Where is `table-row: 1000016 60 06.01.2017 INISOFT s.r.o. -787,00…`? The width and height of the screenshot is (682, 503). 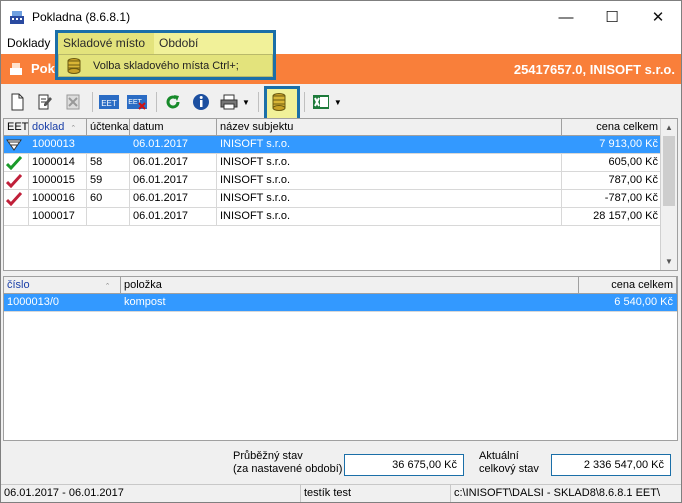 table-row: 1000016 60 06.01.2017 INISOFT s.r.o. -787,00… is located at coordinates (340, 199).